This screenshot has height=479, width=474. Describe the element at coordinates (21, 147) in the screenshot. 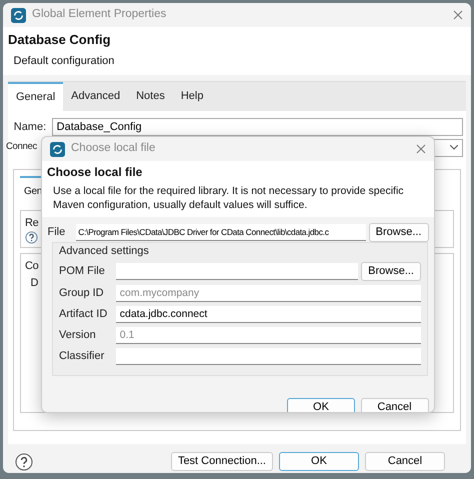

I see `field-label: Connec` at that location.